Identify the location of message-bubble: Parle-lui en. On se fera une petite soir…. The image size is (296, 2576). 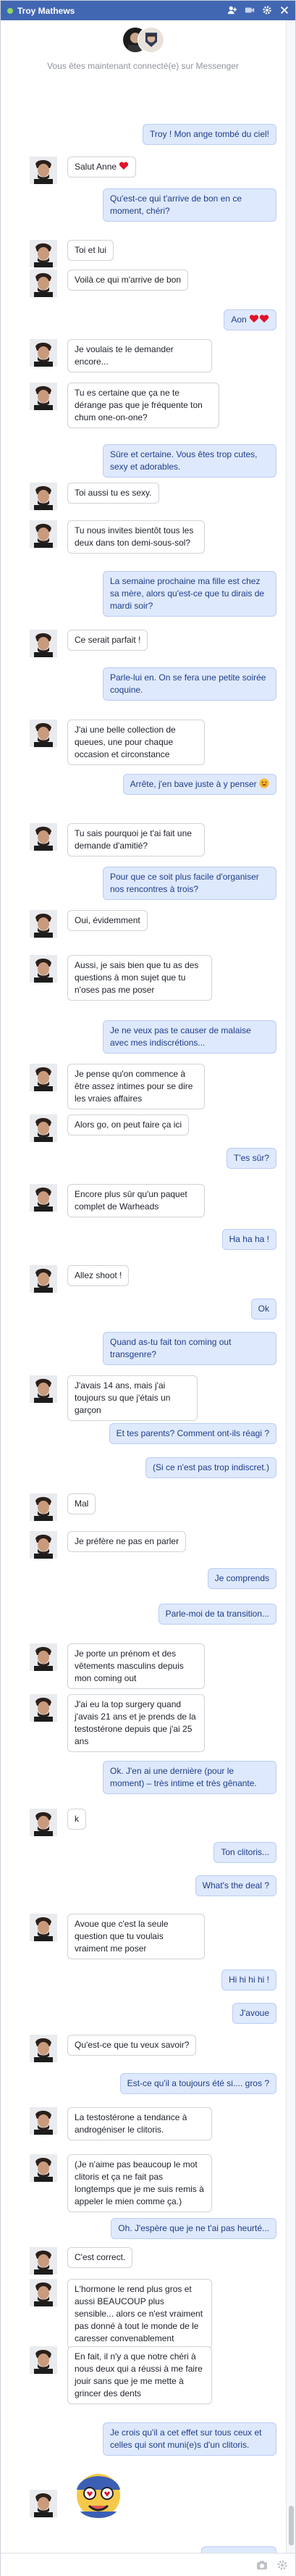
(189, 684).